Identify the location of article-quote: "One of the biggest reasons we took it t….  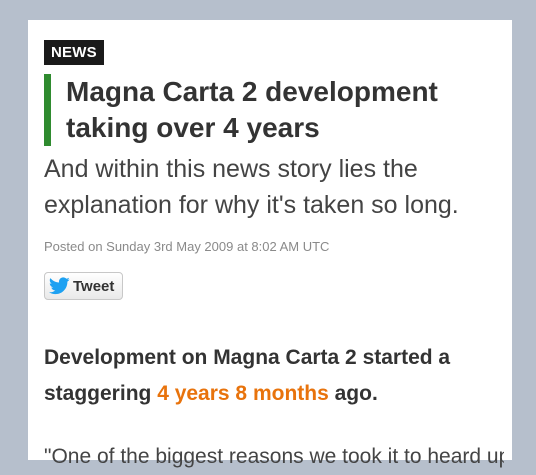
(274, 456).